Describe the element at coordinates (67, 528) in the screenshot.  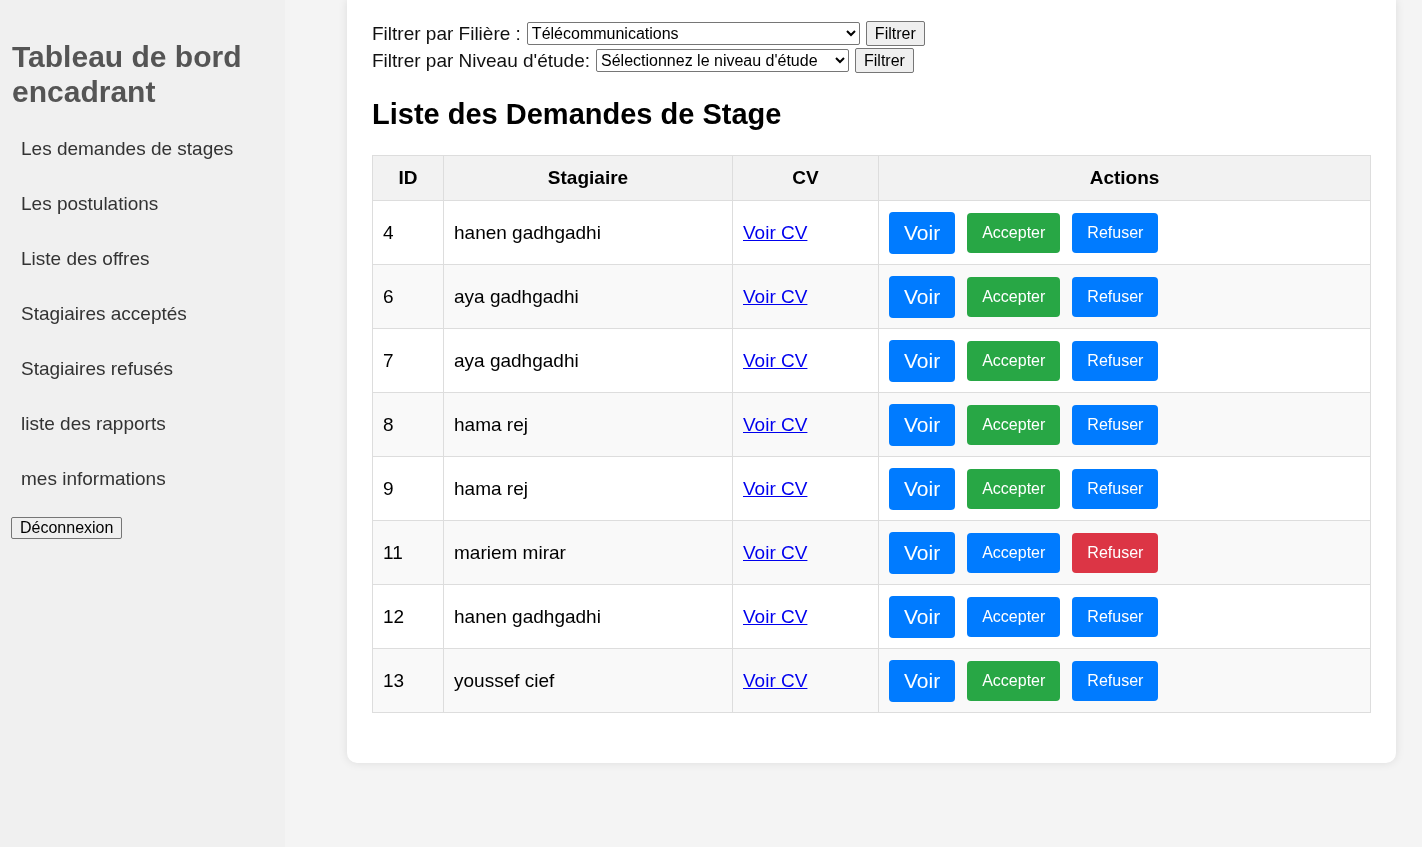
I see `logout-button: Déconnexion` at that location.